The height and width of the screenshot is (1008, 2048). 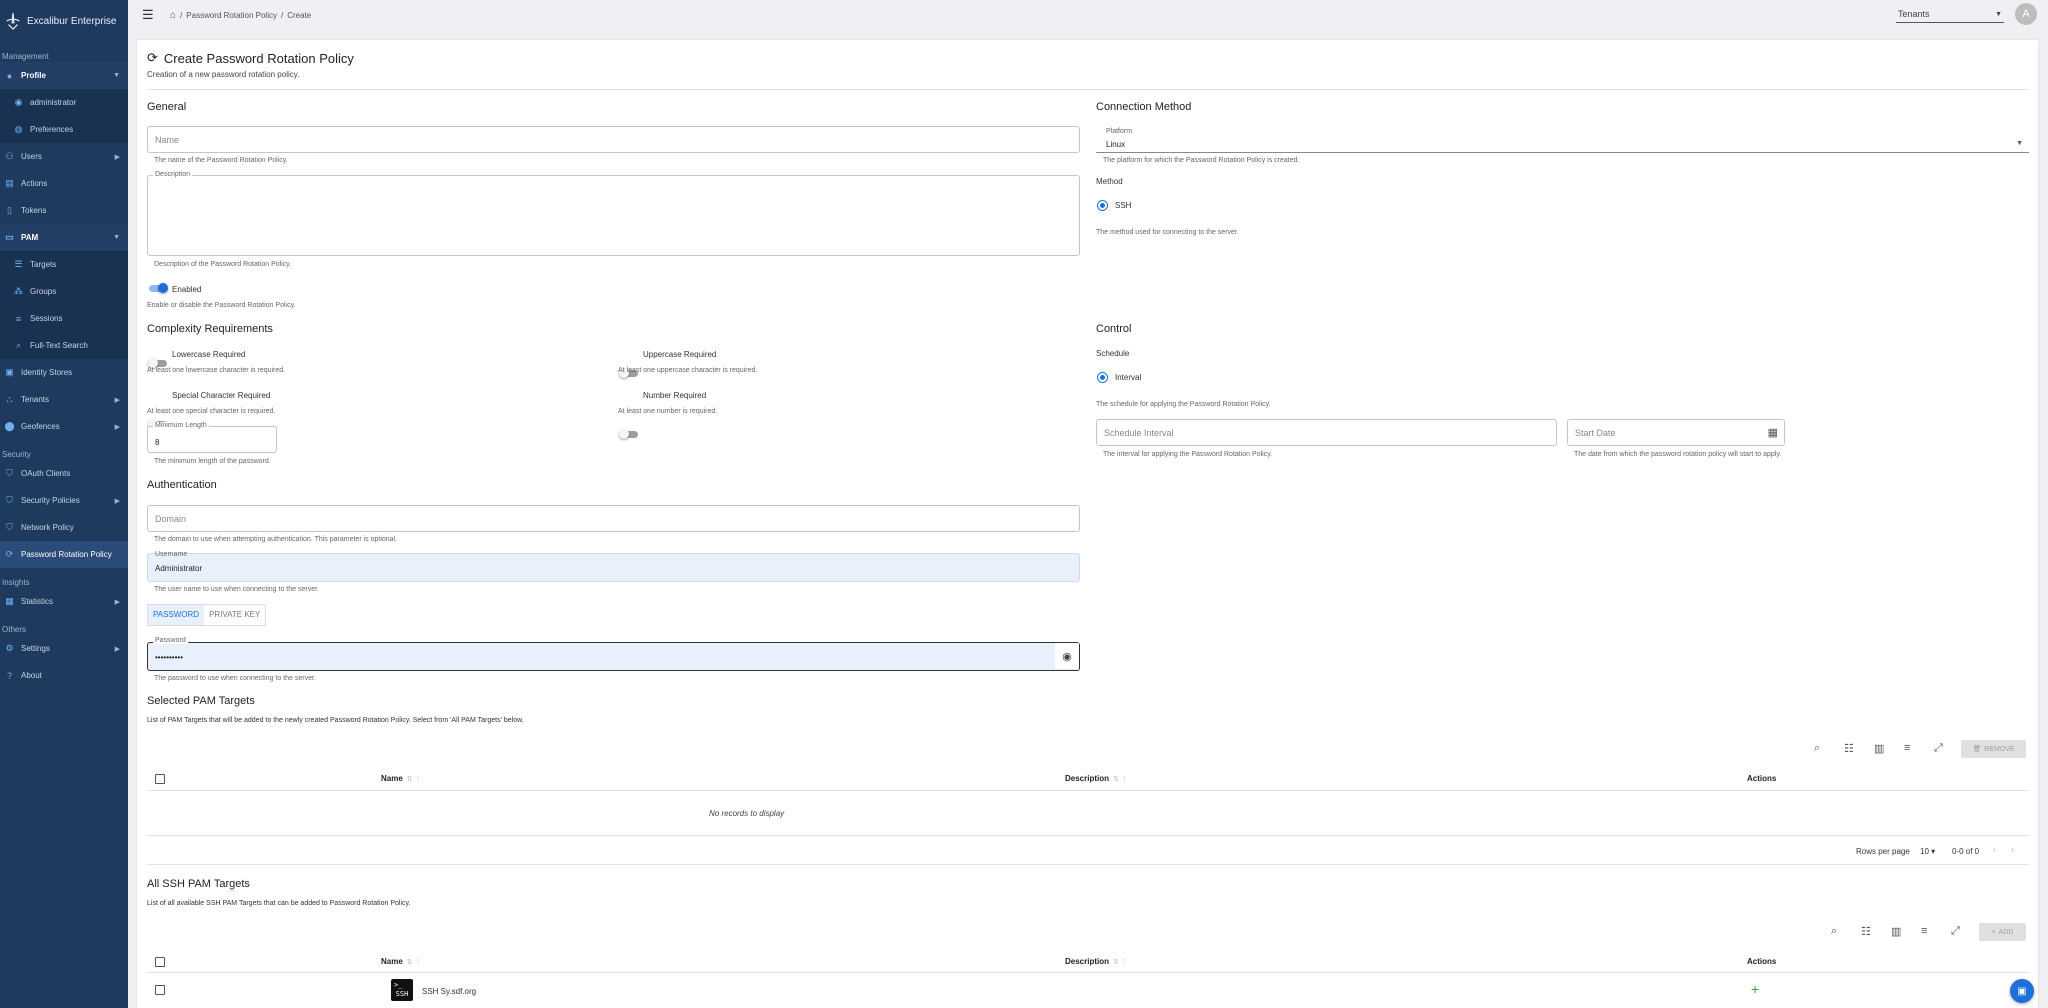 What do you see at coordinates (9, 527) in the screenshot?
I see `network-shield-icon: ⛉` at bounding box center [9, 527].